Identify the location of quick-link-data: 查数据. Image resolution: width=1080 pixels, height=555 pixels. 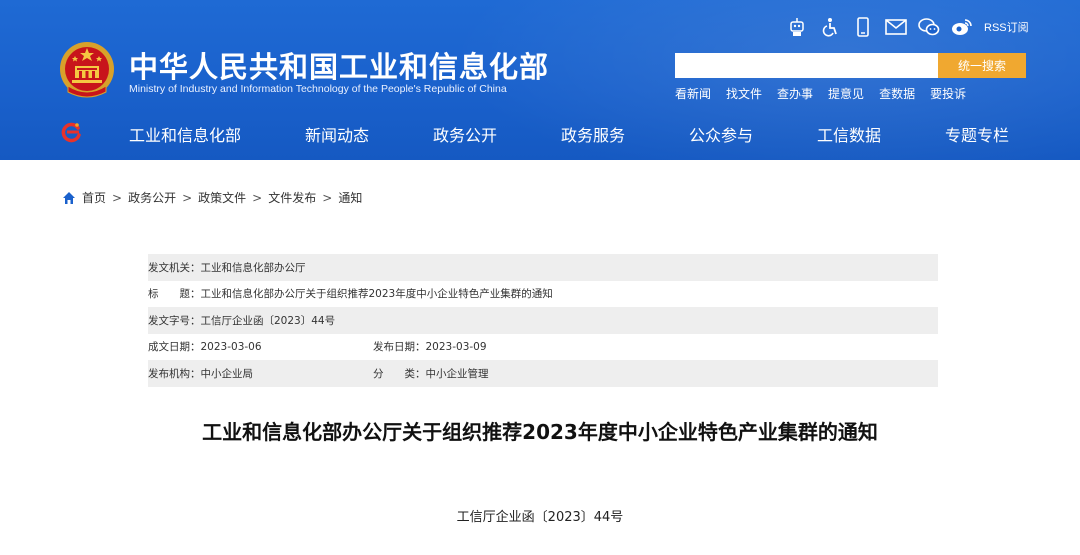
(897, 93).